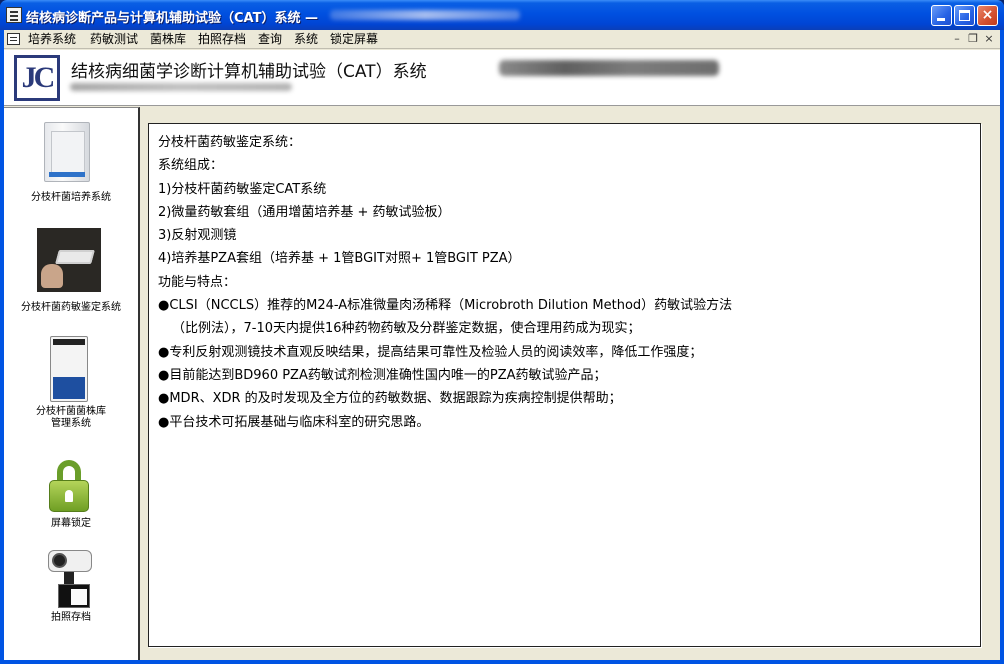 Image resolution: width=1004 pixels, height=664 pixels. What do you see at coordinates (71, 617) in the screenshot?
I see `nav-photo-archive-label: 拍照存档` at bounding box center [71, 617].